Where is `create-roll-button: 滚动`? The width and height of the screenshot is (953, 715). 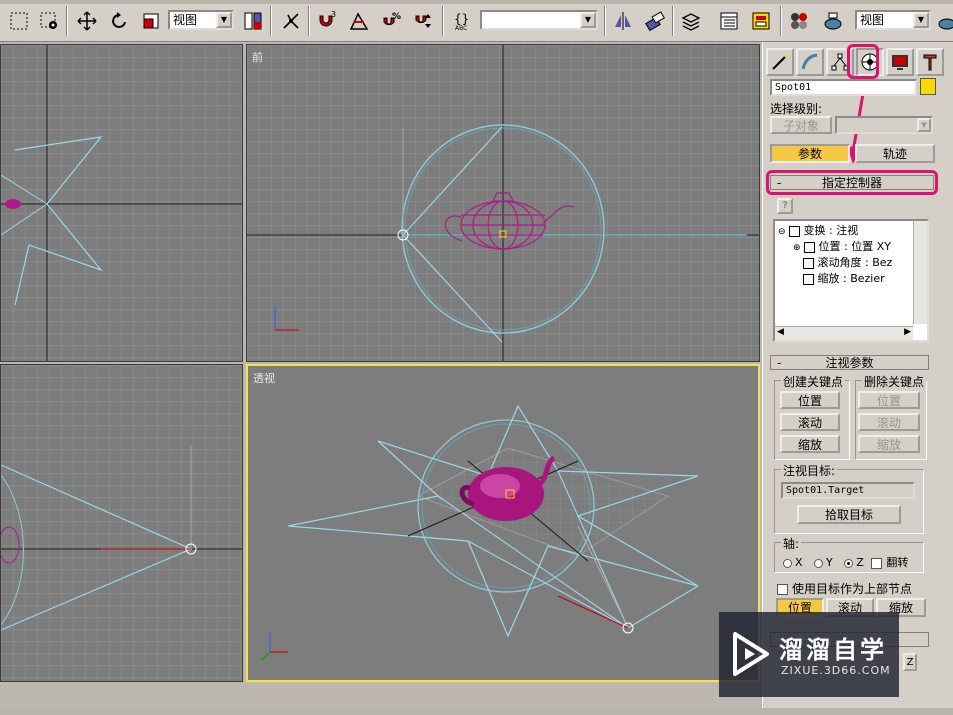 create-roll-button: 滚动 is located at coordinates (810, 422).